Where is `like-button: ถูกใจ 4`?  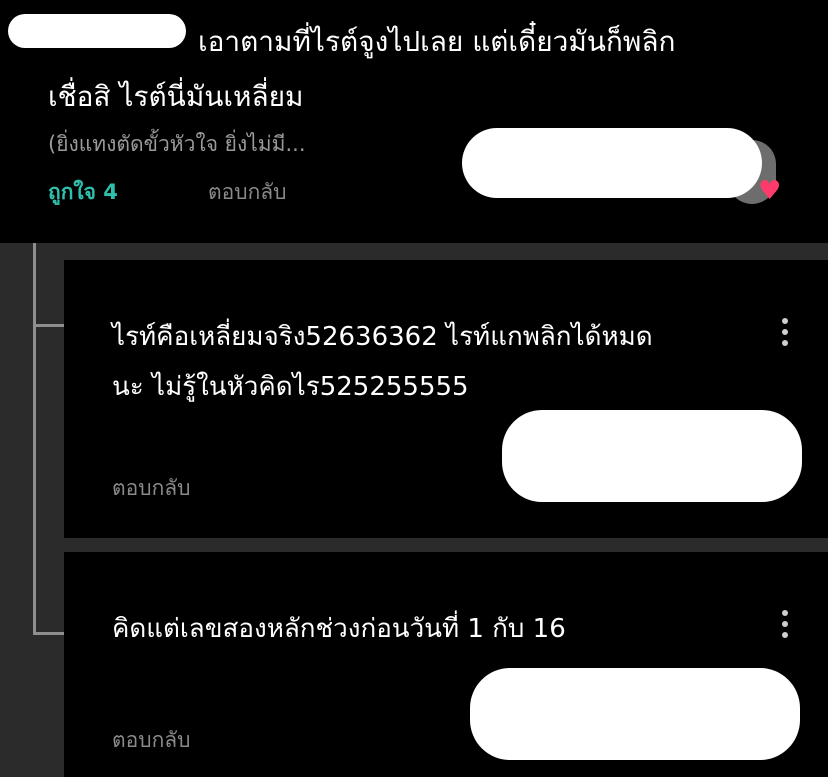
like-button: ถูกใจ 4 is located at coordinates (83, 192).